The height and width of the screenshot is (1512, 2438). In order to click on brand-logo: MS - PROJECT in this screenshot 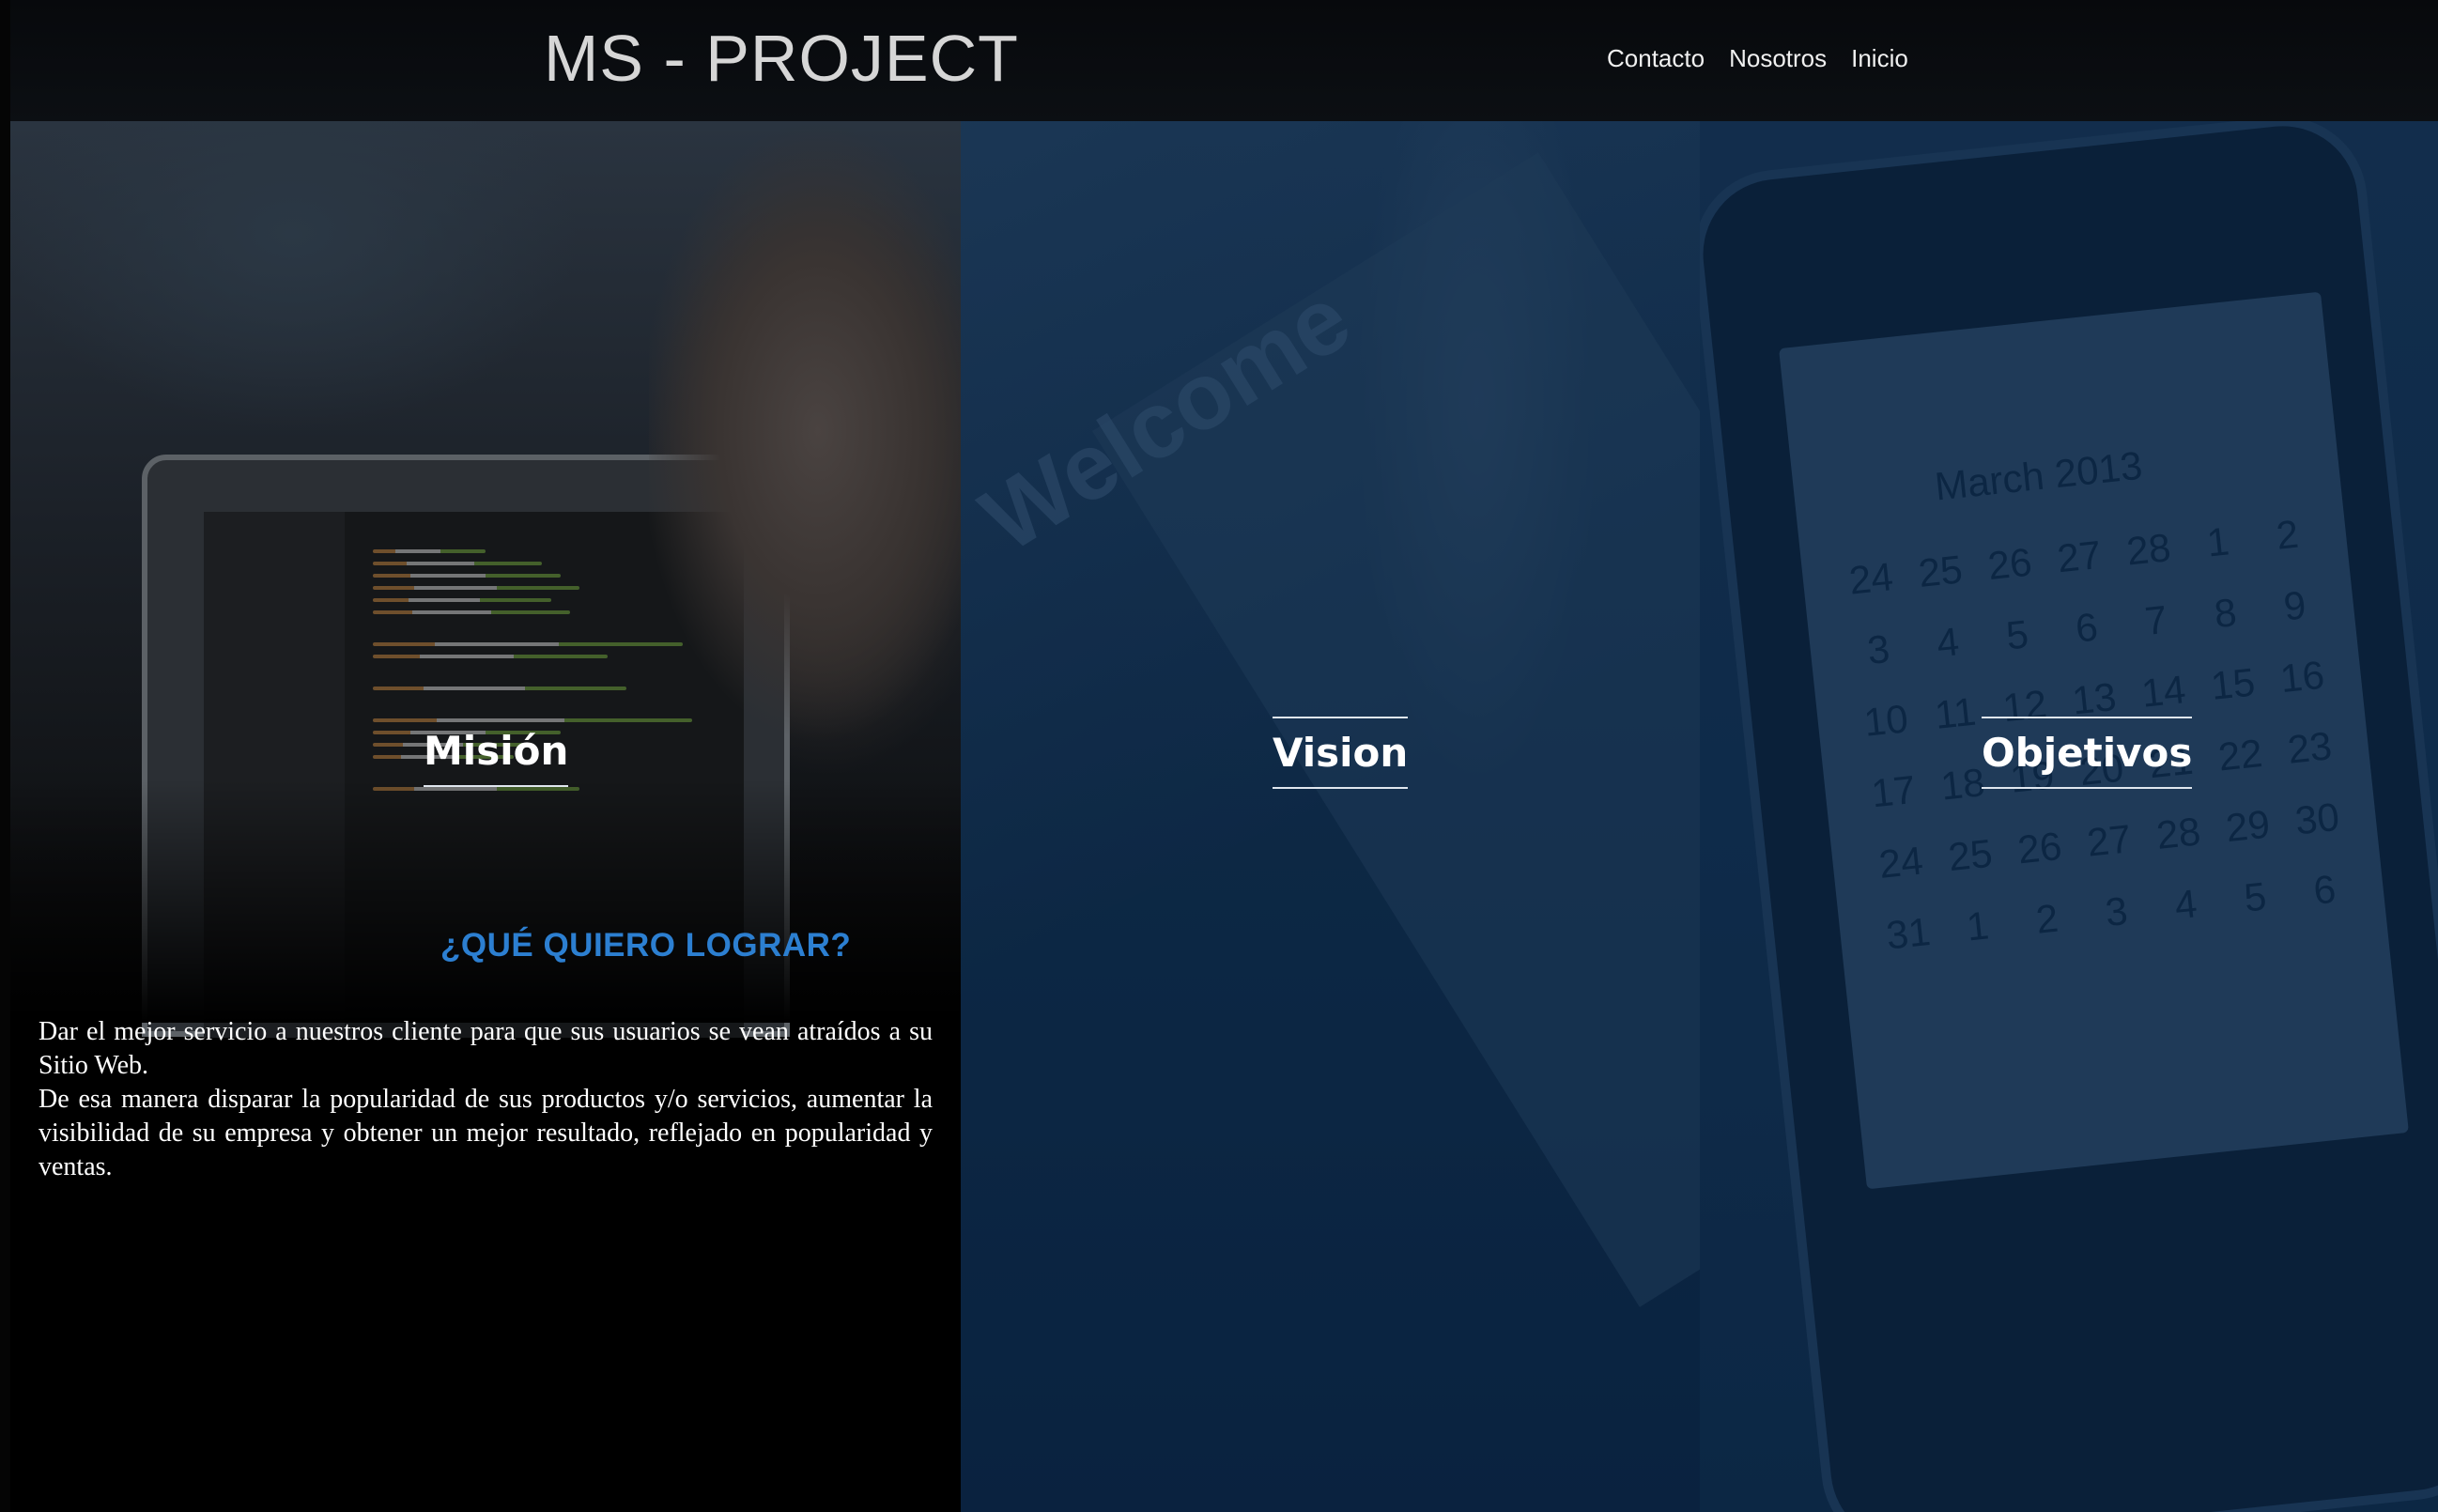, I will do `click(781, 59)`.